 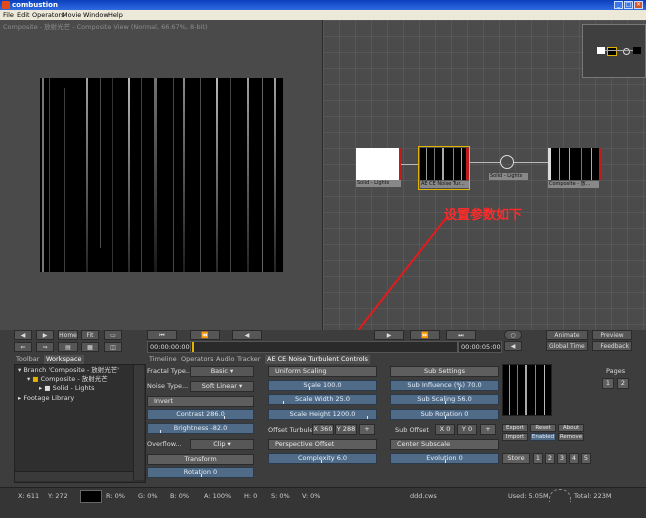 What do you see at coordinates (322, 399) in the screenshot?
I see `scale-width-slider: Scale Width 25.0` at bounding box center [322, 399].